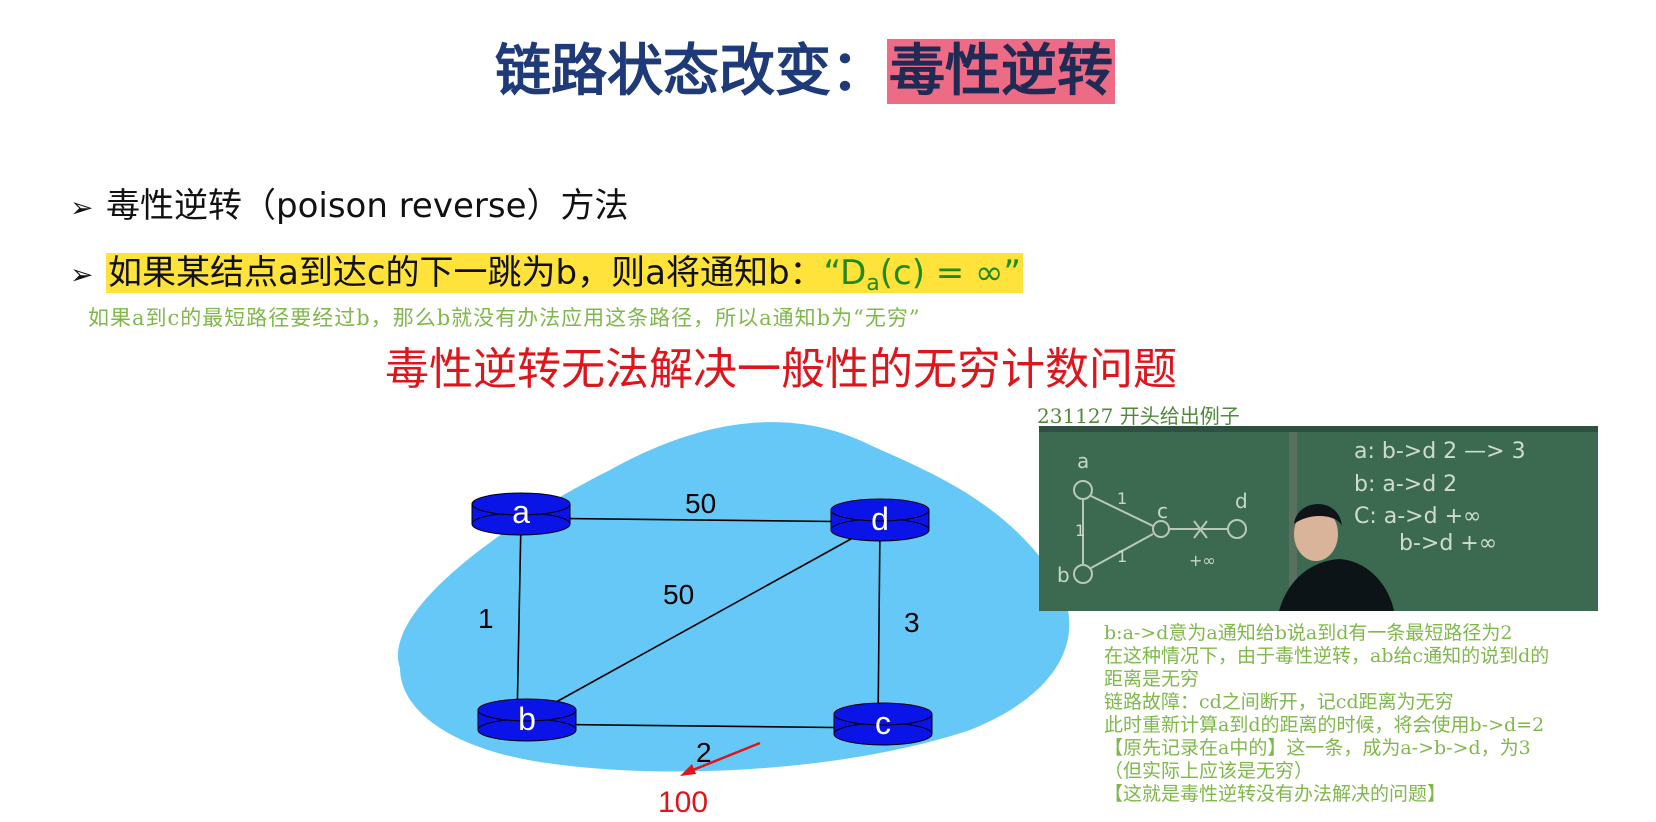  Describe the element at coordinates (1308, 633) in the screenshot. I see `side-note-line: b:a->d意为a通知给b说a到d有一条最短路径为2` at that location.